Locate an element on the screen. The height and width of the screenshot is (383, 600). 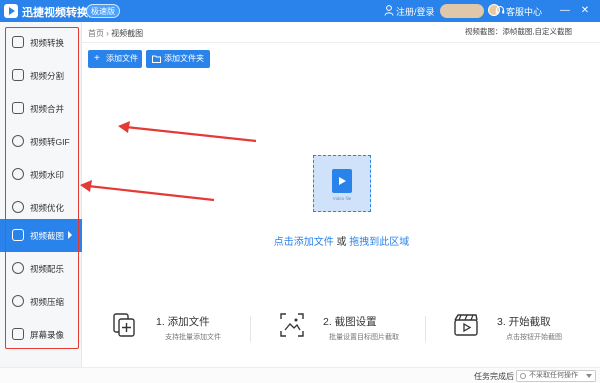
add-file-button: + 添加文件 is located at coordinates (115, 59).